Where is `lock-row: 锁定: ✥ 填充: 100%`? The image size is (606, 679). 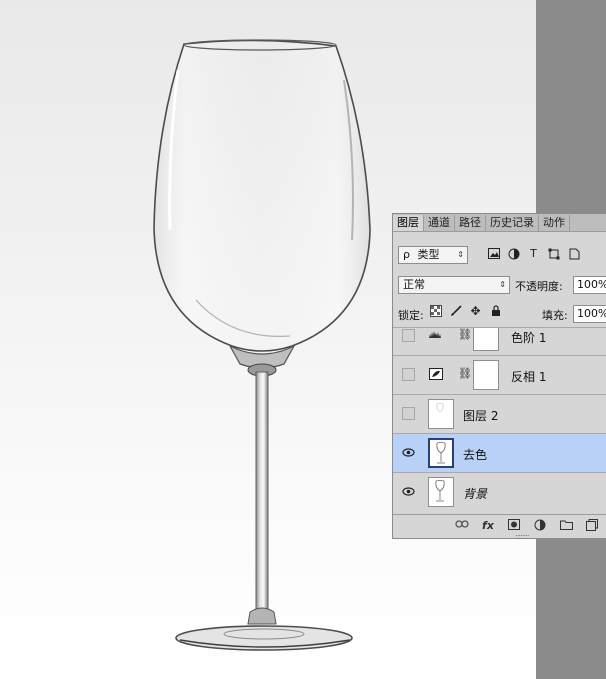
lock-row: 锁定: ✥ 填充: 100% is located at coordinates (499, 313).